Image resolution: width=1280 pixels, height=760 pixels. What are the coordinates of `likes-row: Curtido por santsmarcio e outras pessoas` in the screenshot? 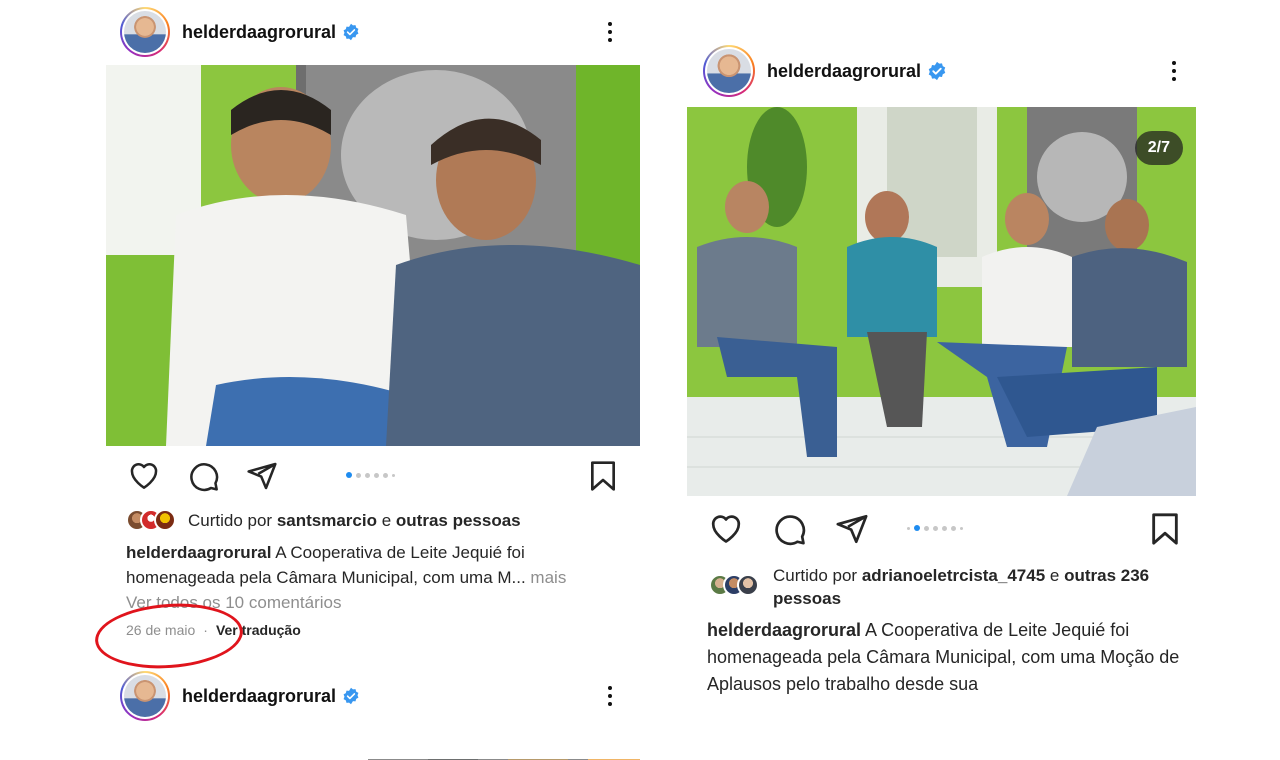 It's located at (323, 520).